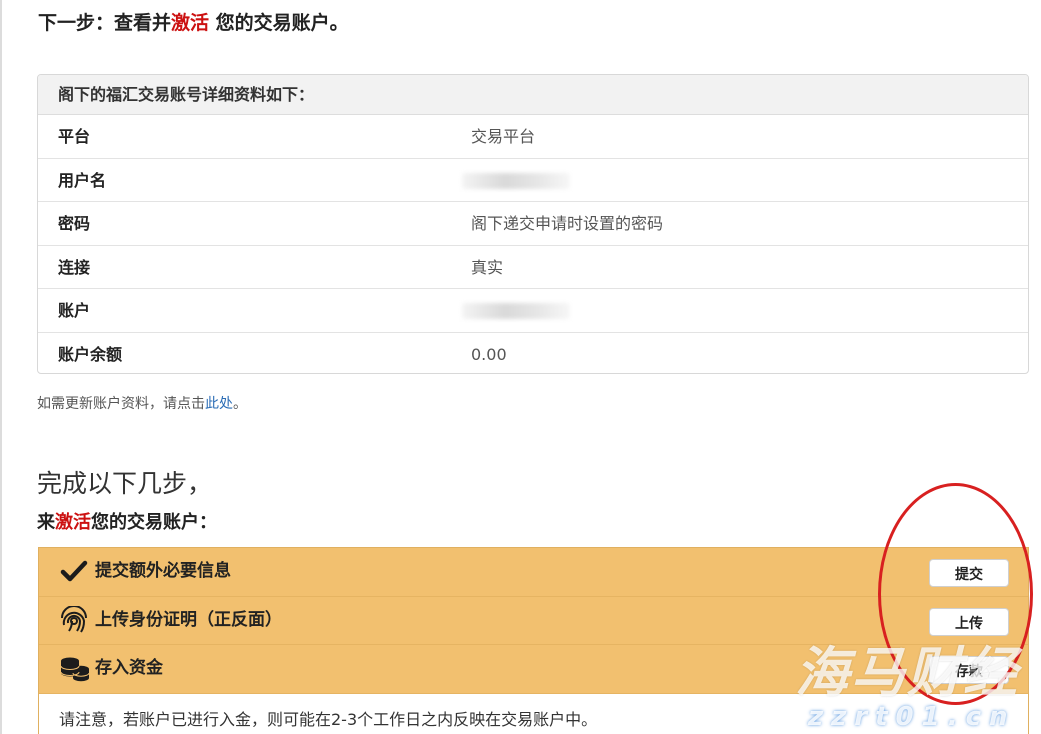 The image size is (1041, 734). I want to click on detail-label: 账户, so click(74, 311).